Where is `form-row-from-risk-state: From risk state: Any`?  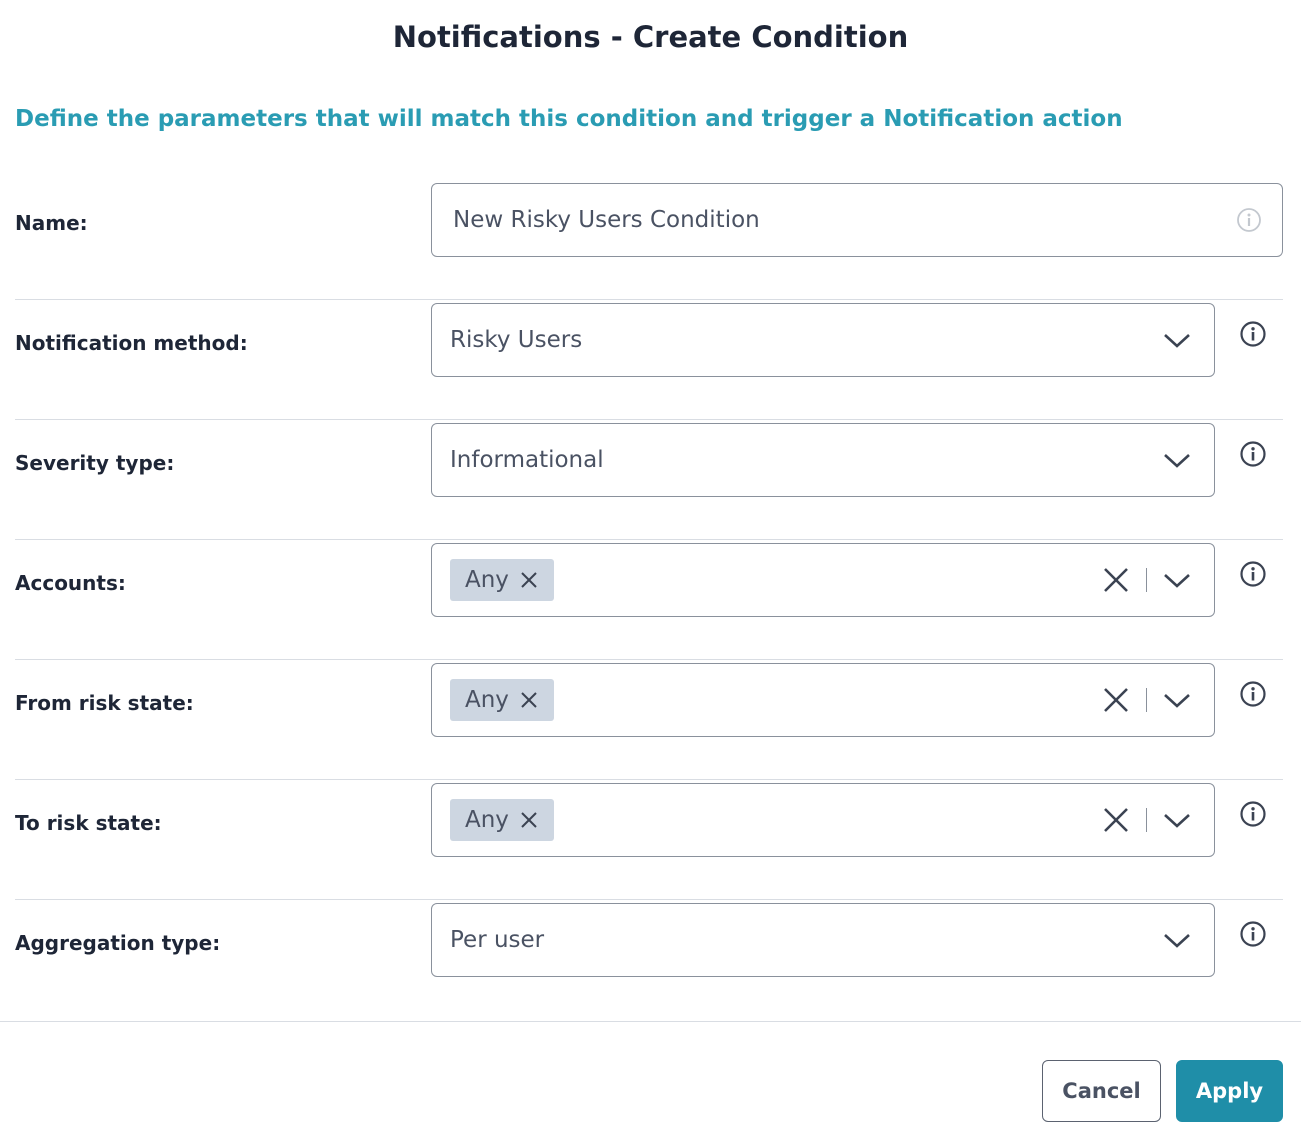
form-row-from-risk-state: From risk state: Any is located at coordinates (649, 720).